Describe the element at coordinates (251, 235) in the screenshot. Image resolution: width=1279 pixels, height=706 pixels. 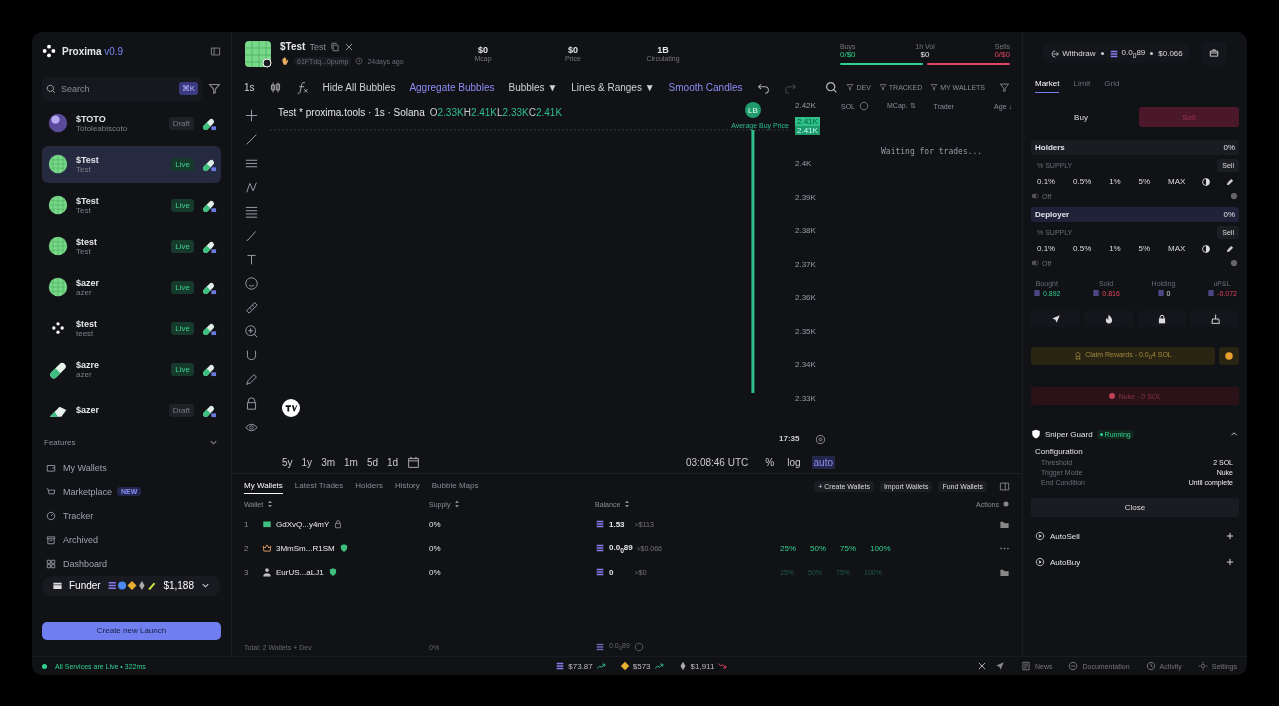
I see `brush-icon` at that location.